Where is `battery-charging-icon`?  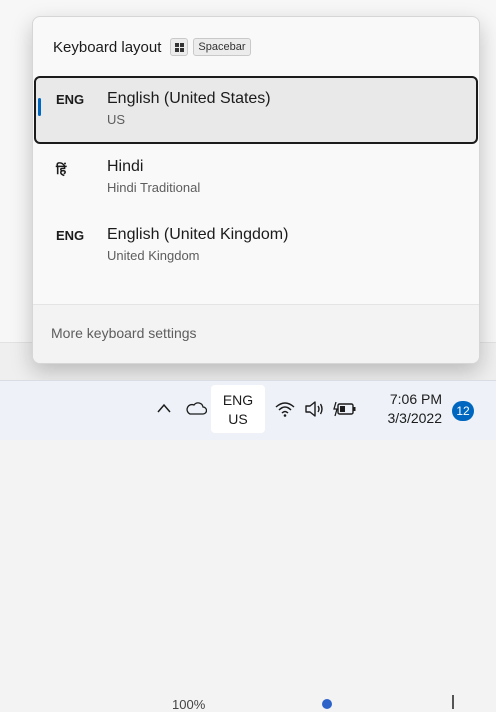 battery-charging-icon is located at coordinates (345, 409).